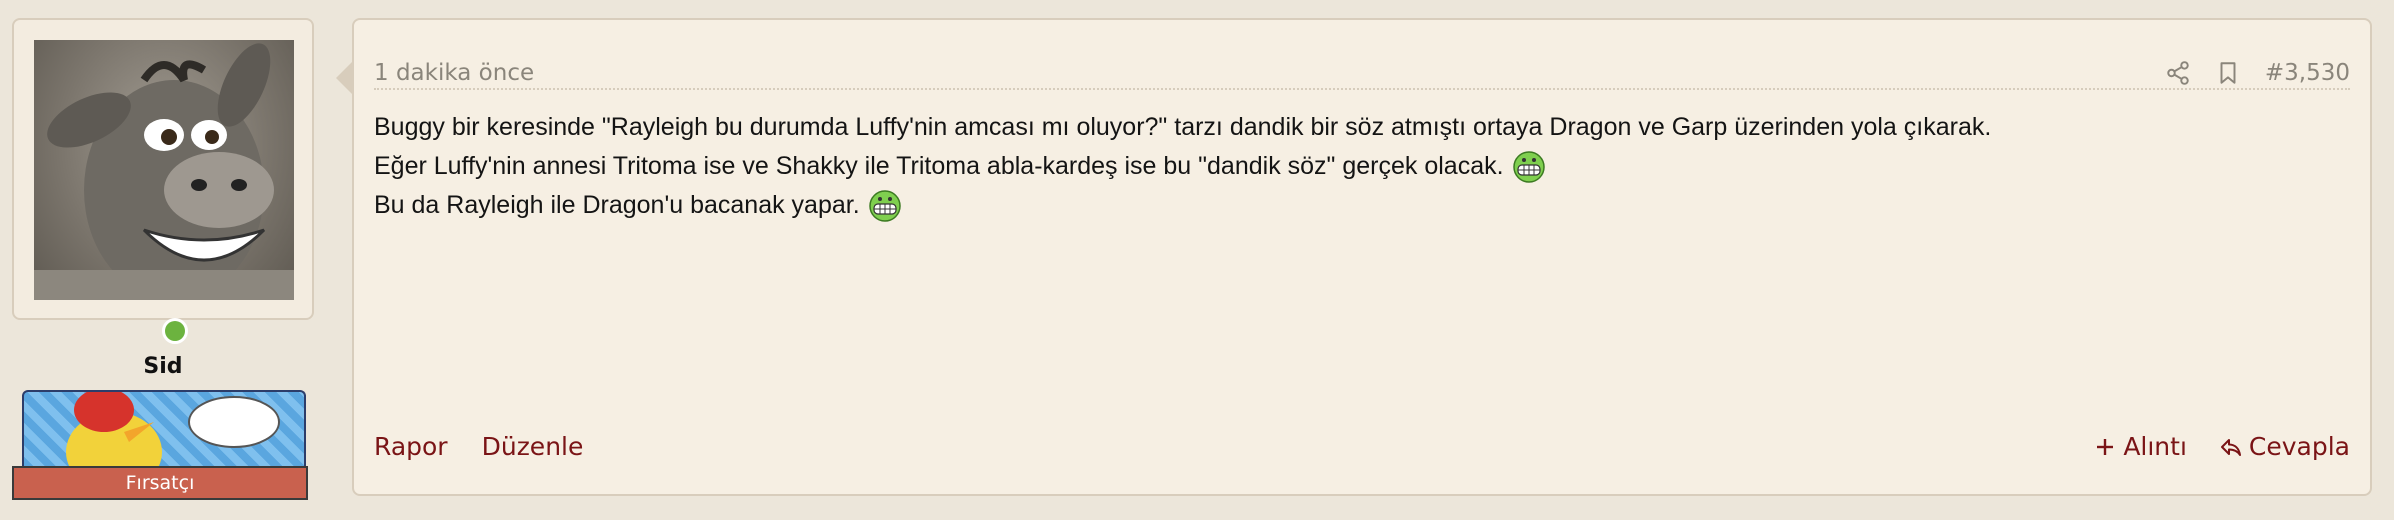  What do you see at coordinates (2299, 446) in the screenshot?
I see `reply-label: Cevapla` at bounding box center [2299, 446].